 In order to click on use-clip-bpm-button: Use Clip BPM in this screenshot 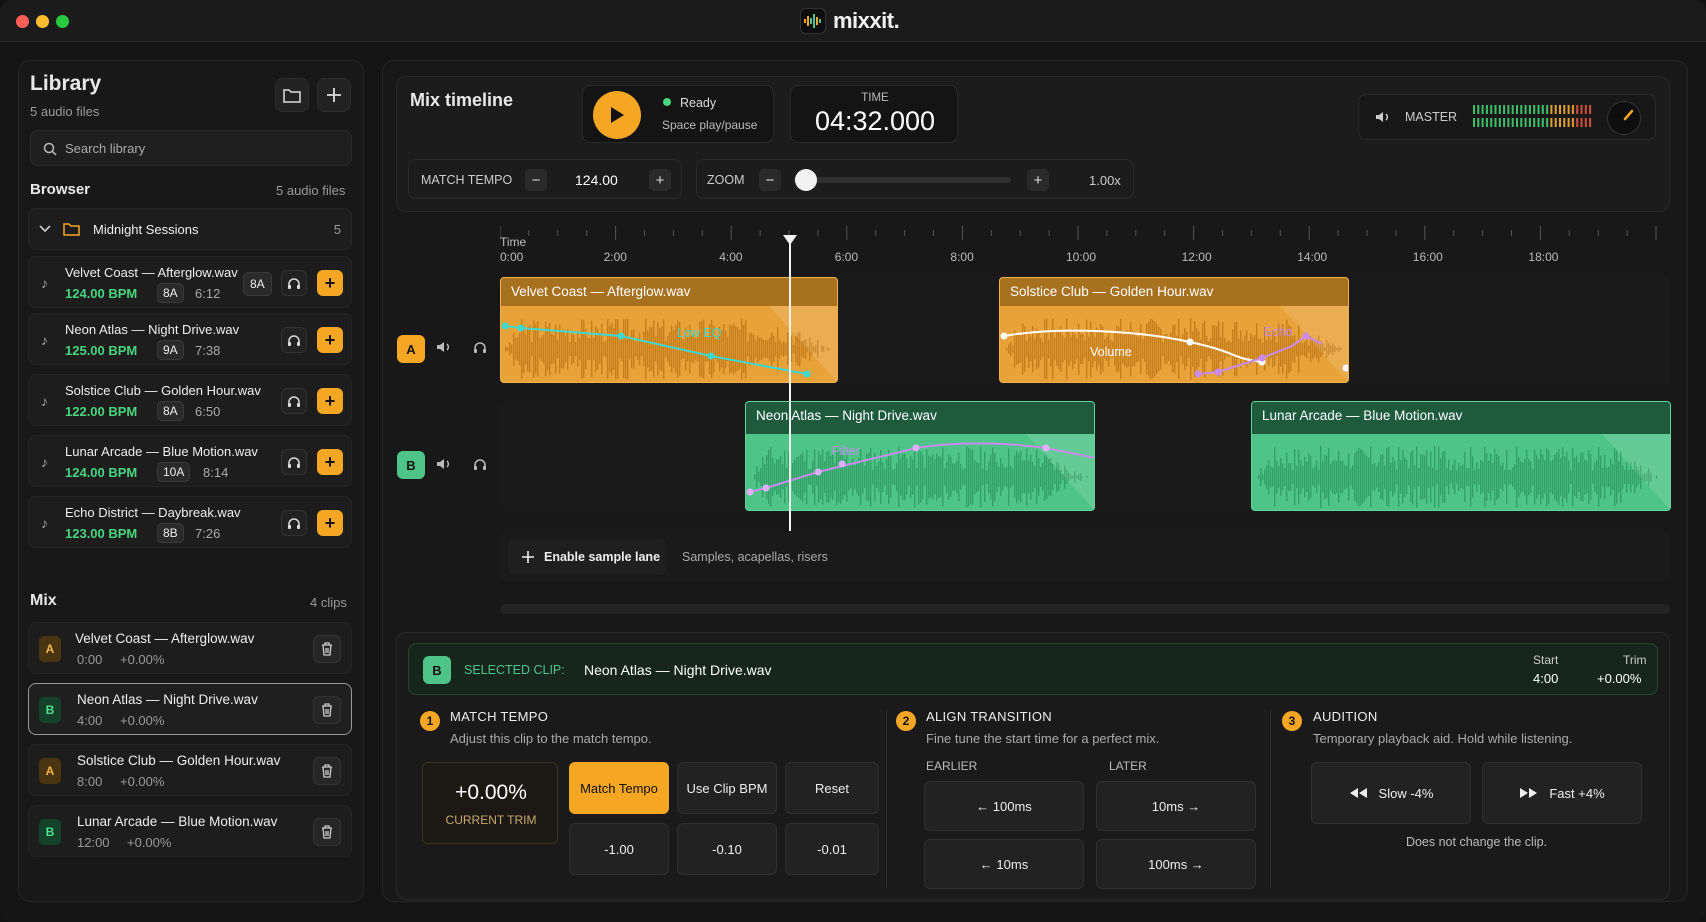, I will do `click(727, 788)`.